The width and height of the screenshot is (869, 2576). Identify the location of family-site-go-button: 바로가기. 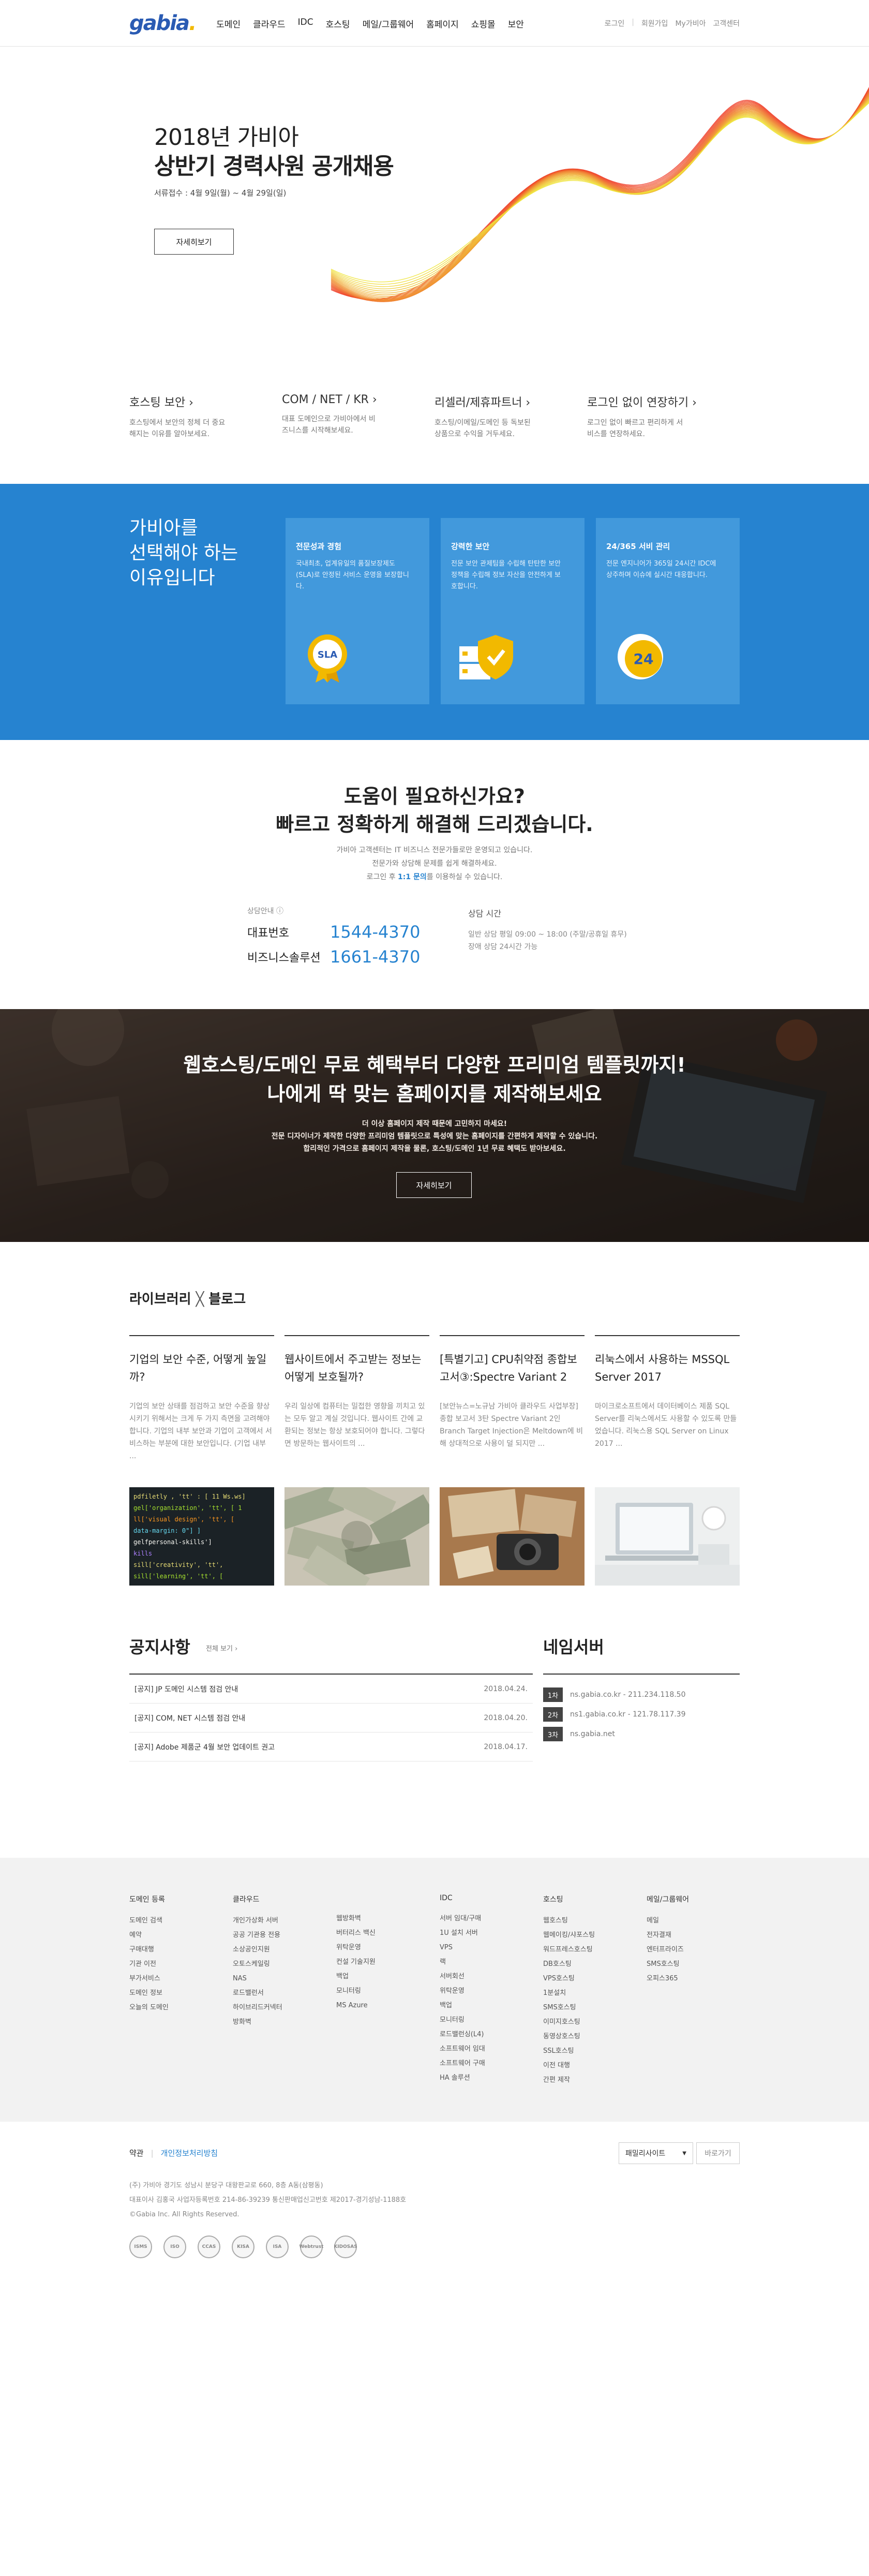
(718, 2153).